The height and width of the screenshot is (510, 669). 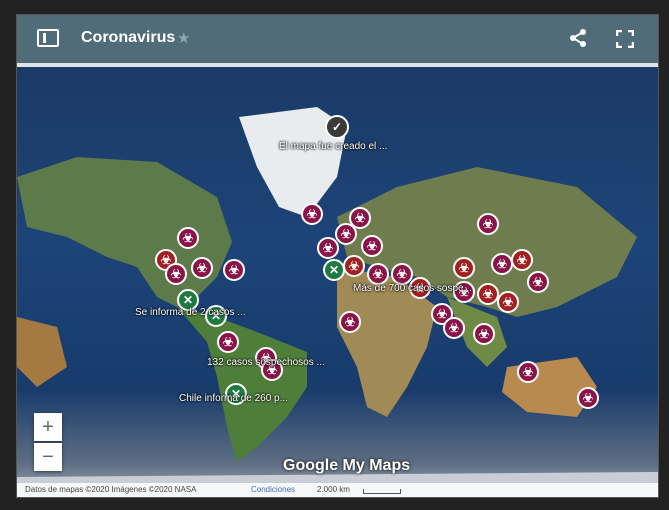 I want to click on fullscreen-icon, so click(x=625, y=39).